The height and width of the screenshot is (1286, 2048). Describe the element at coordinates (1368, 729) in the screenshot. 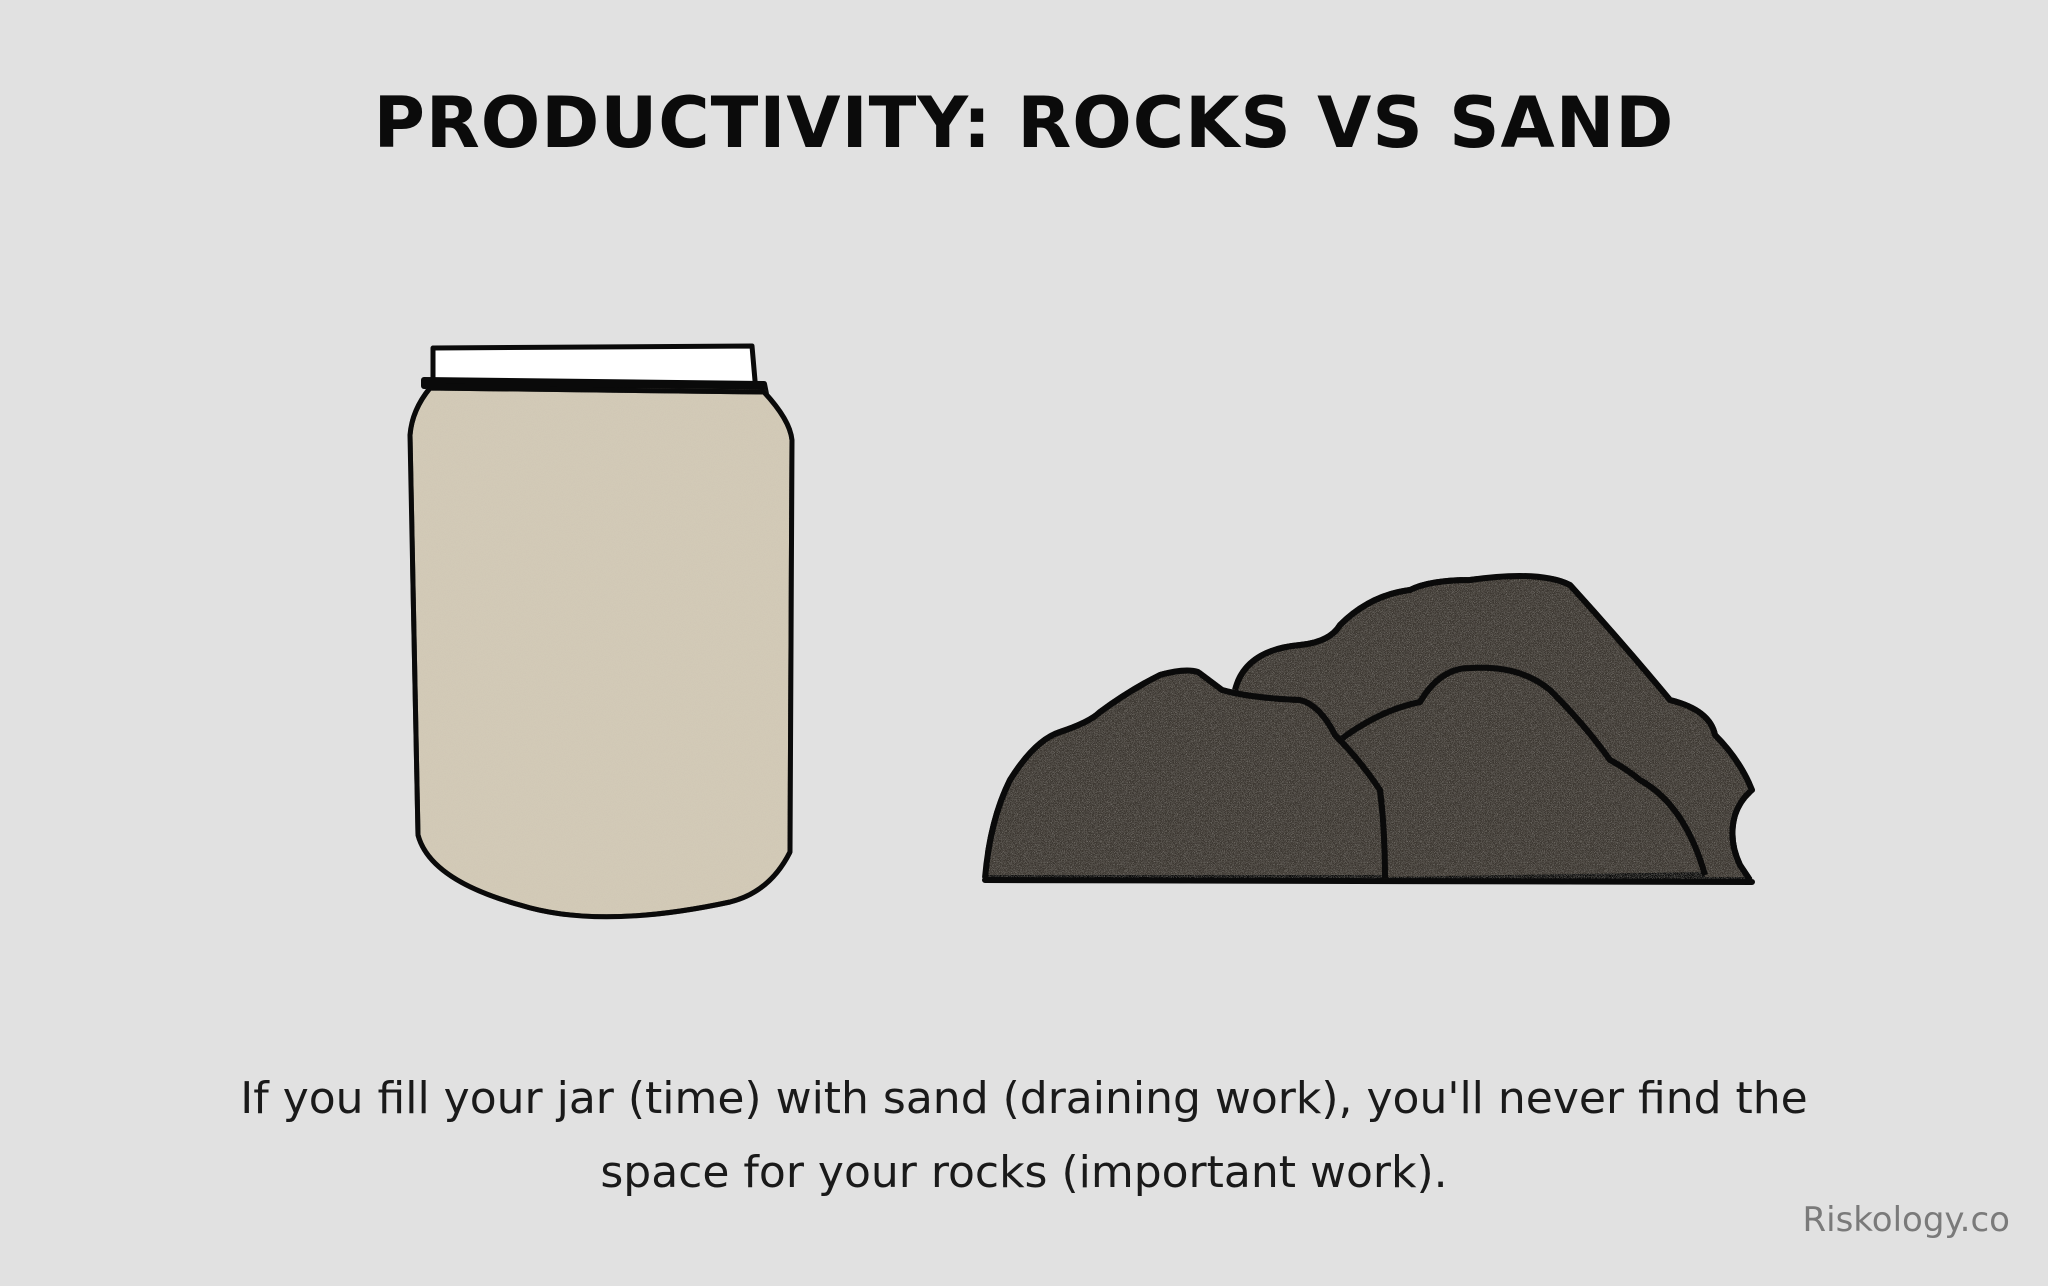

I see `rock-pile-icon` at that location.